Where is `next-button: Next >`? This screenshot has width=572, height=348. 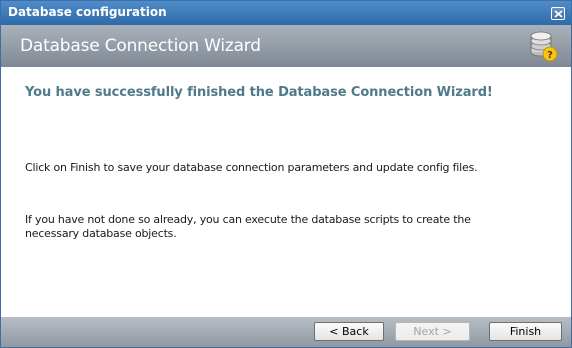
next-button: Next > is located at coordinates (432, 331).